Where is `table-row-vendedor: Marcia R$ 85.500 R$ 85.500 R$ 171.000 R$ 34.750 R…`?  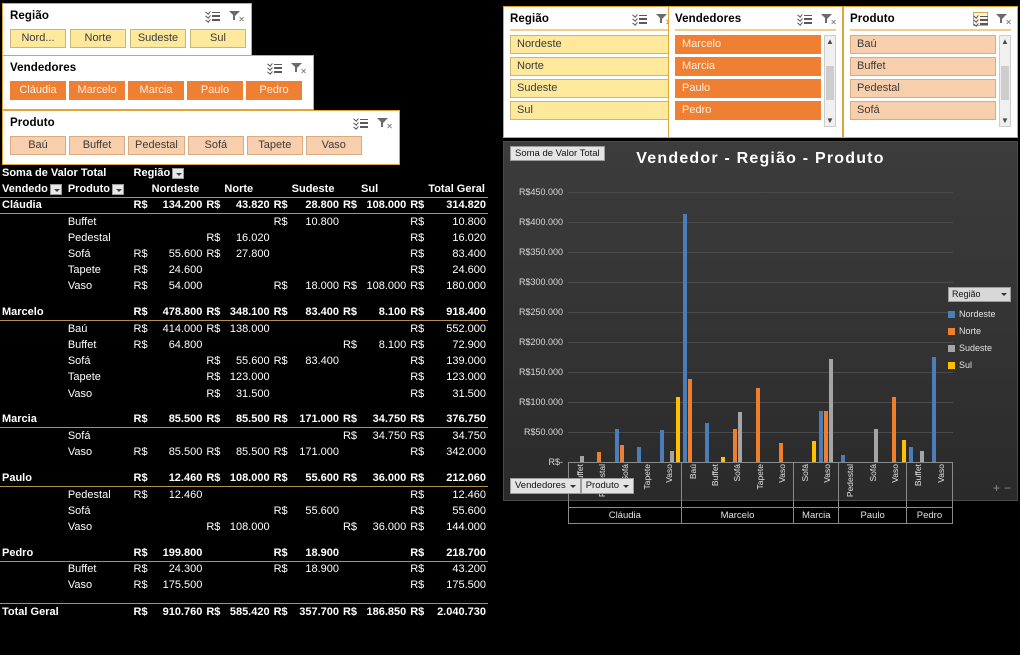 table-row-vendedor: Marcia R$ 85.500 R$ 85.500 R$ 171.000 R$ 34.750 R… is located at coordinates (244, 420).